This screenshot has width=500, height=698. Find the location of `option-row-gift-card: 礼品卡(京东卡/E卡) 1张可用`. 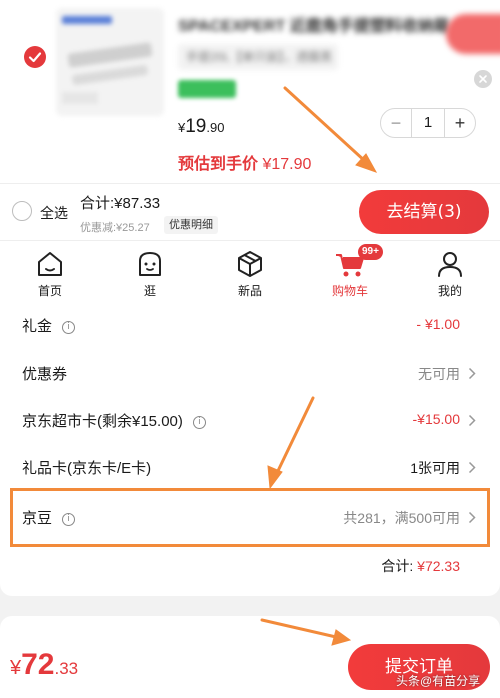

option-row-gift-card: 礼品卡(京东卡/E卡) 1张可用 is located at coordinates (250, 467).